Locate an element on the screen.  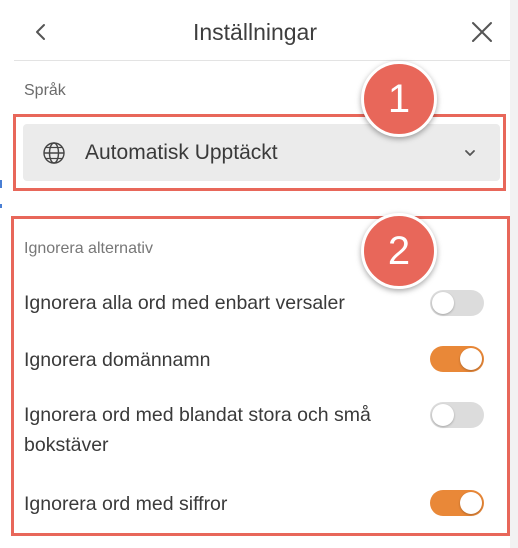
toggle-uppercase is located at coordinates (457, 303).